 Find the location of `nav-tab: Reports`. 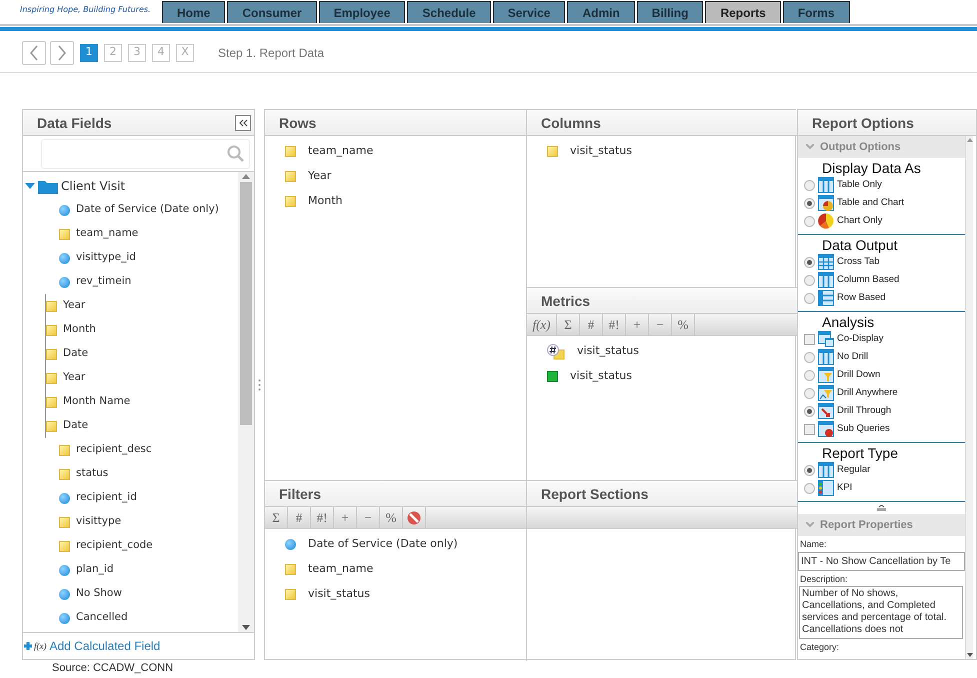

nav-tab: Reports is located at coordinates (743, 12).